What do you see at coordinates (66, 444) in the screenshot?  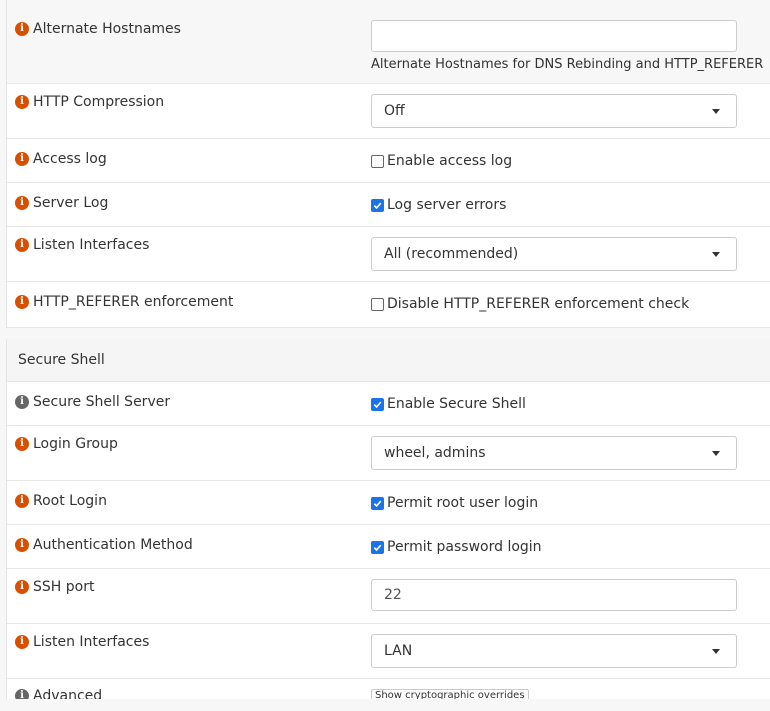 I see `label-login-group: i Login Group` at bounding box center [66, 444].